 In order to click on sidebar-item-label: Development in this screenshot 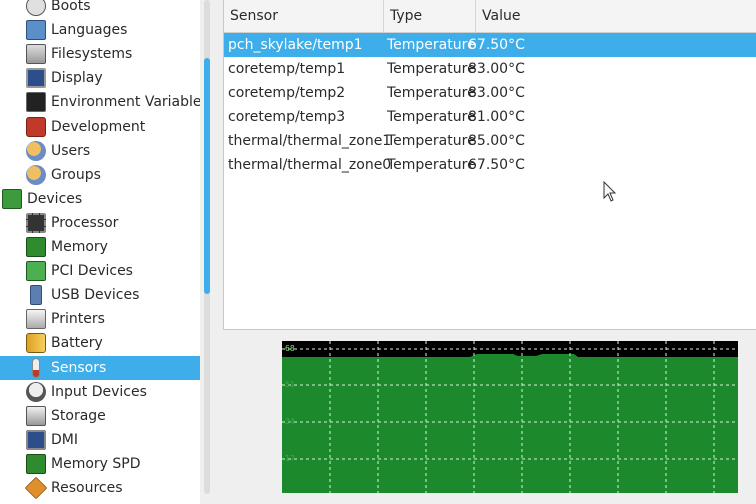, I will do `click(98, 126)`.